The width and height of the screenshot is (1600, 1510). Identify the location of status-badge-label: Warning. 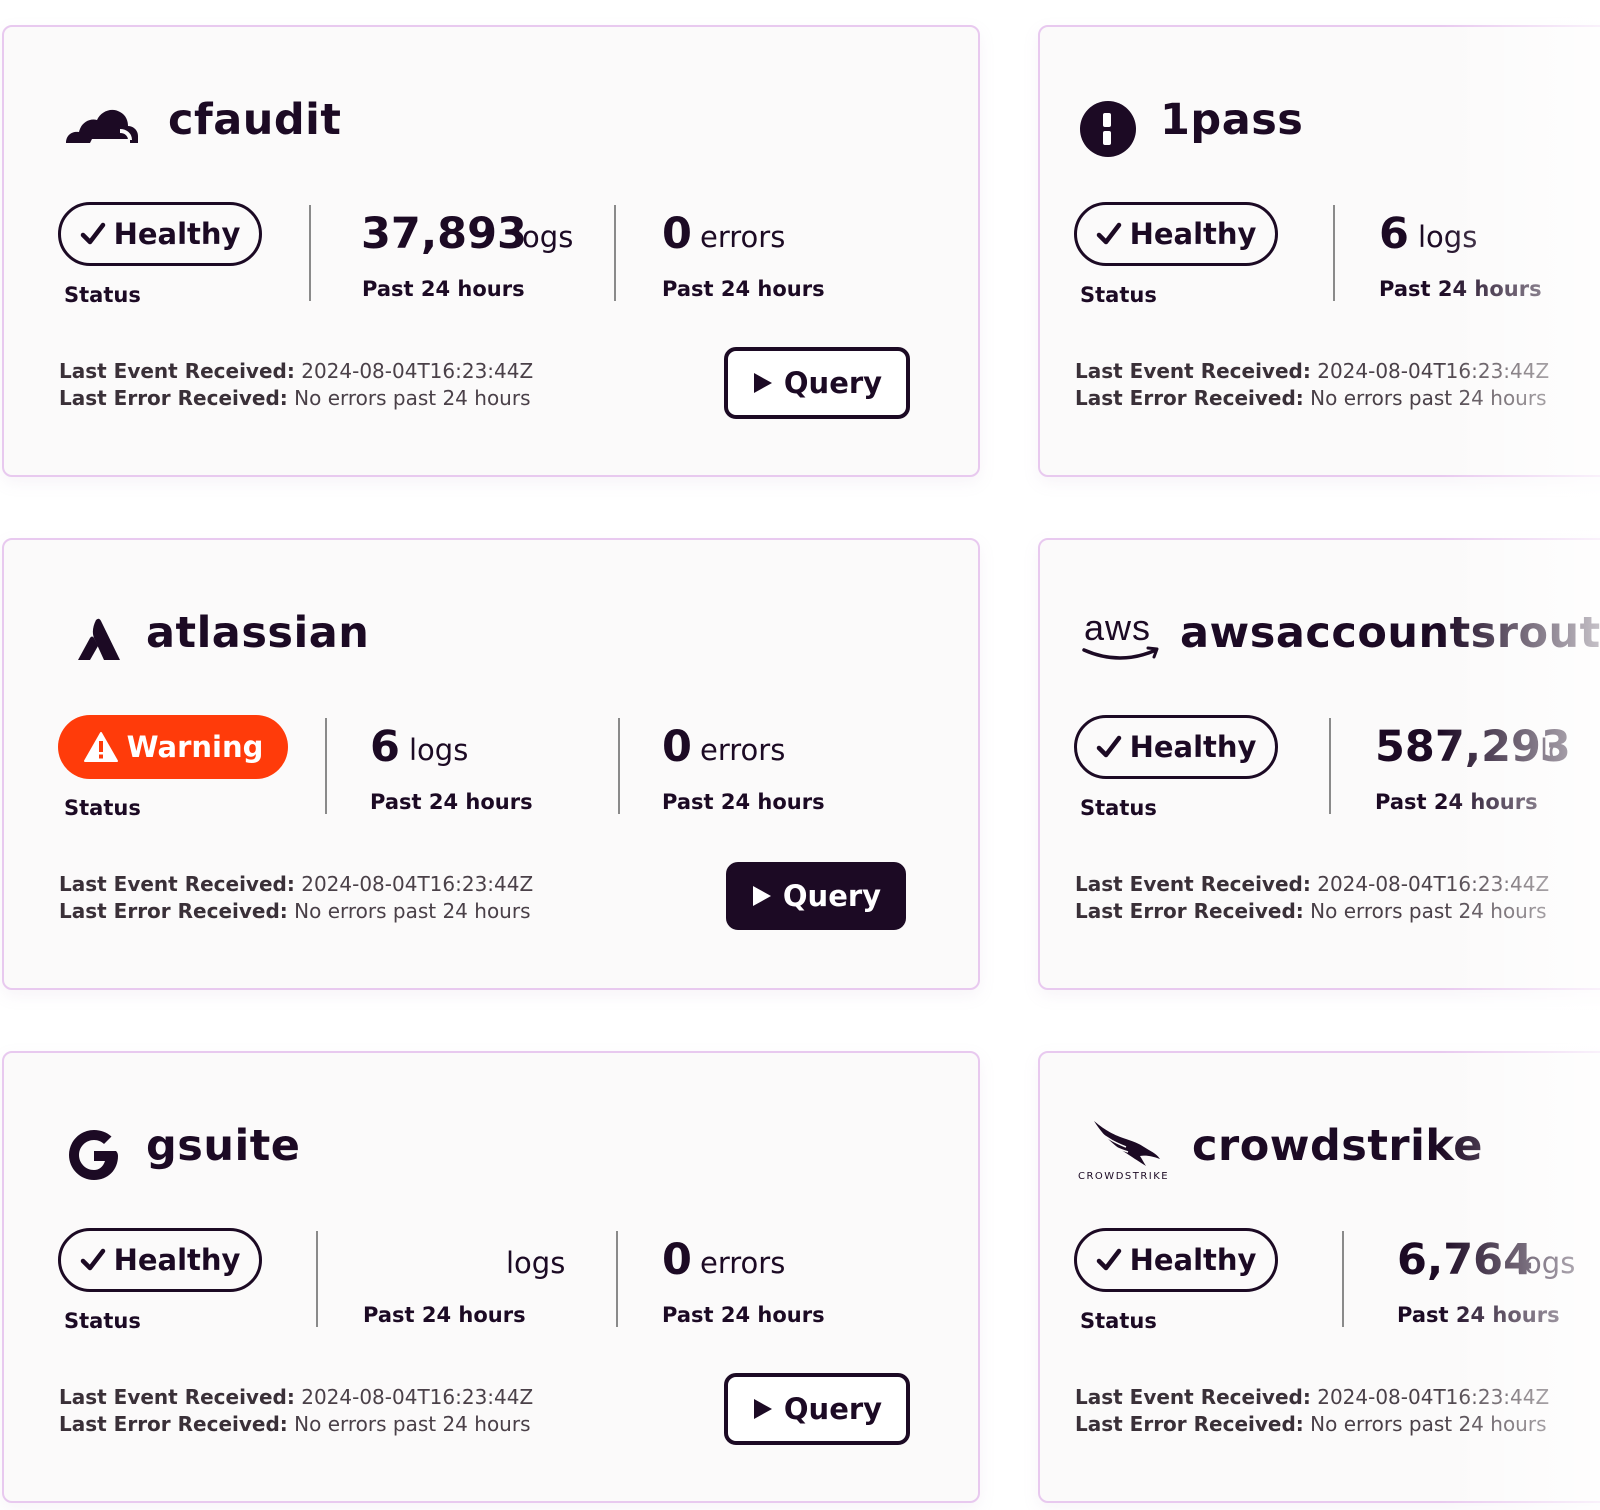
(195, 747).